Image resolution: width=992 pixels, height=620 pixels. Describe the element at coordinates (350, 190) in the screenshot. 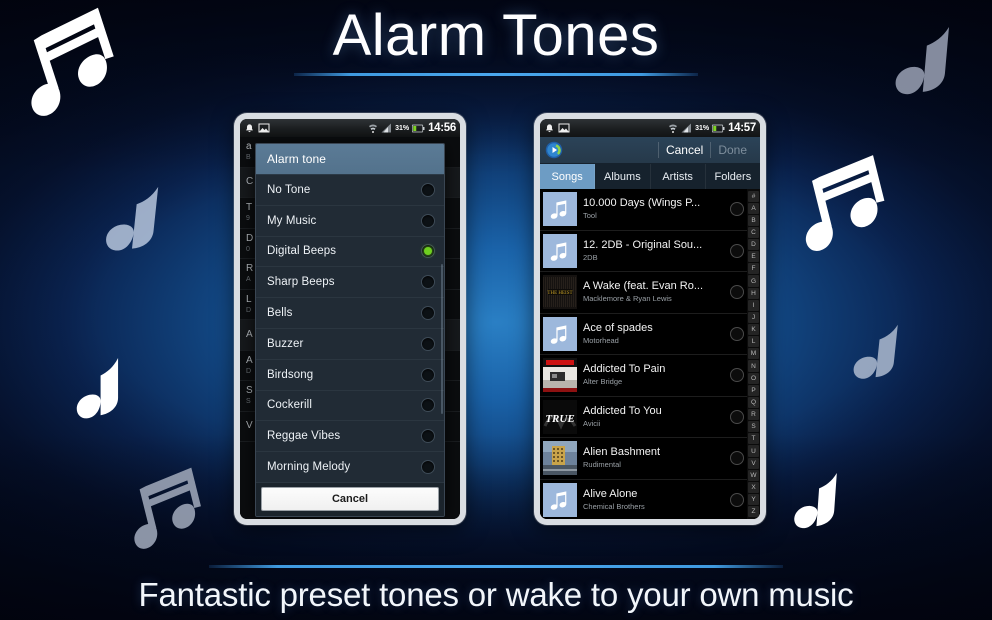

I see `tone-option-row: No Tone` at that location.